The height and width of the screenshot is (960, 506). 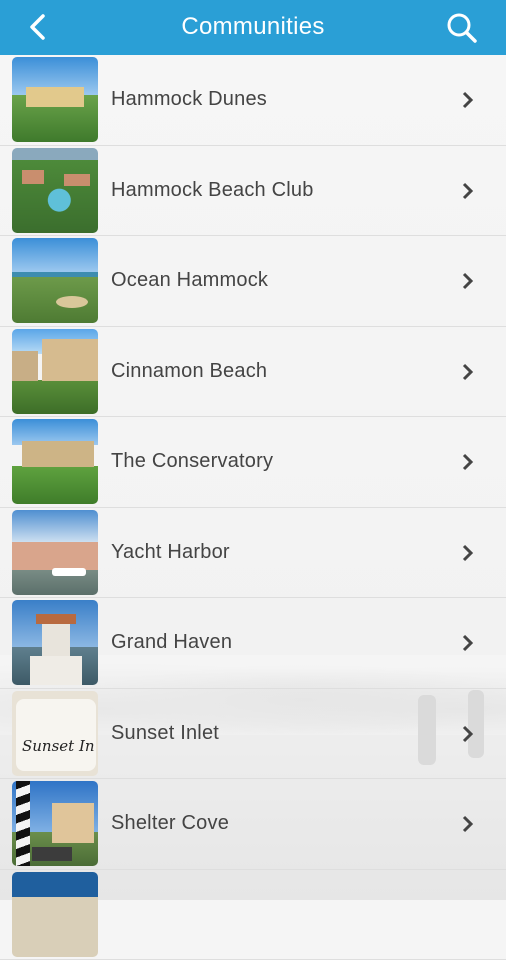 What do you see at coordinates (171, 643) in the screenshot?
I see `community-label: Grand Haven` at bounding box center [171, 643].